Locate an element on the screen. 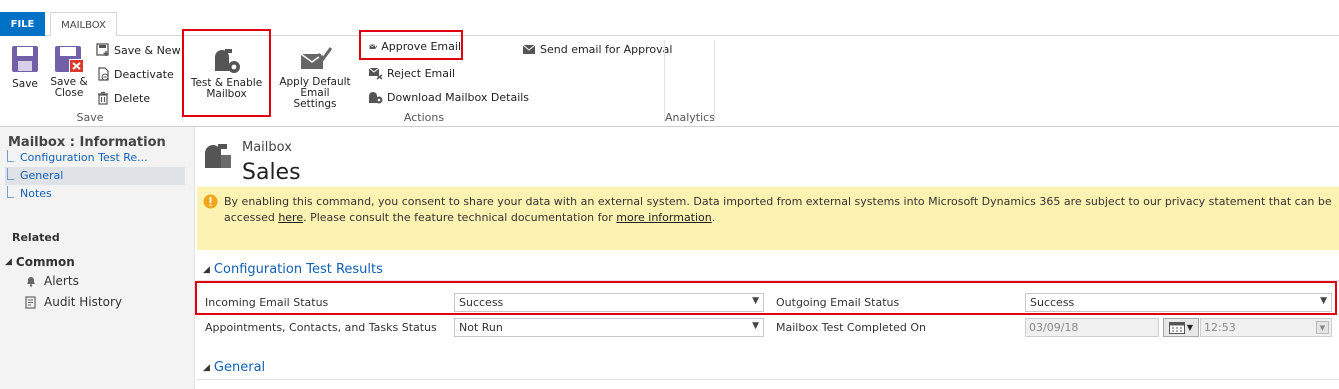  nav-item-audit-history: Audit History is located at coordinates (73, 302).